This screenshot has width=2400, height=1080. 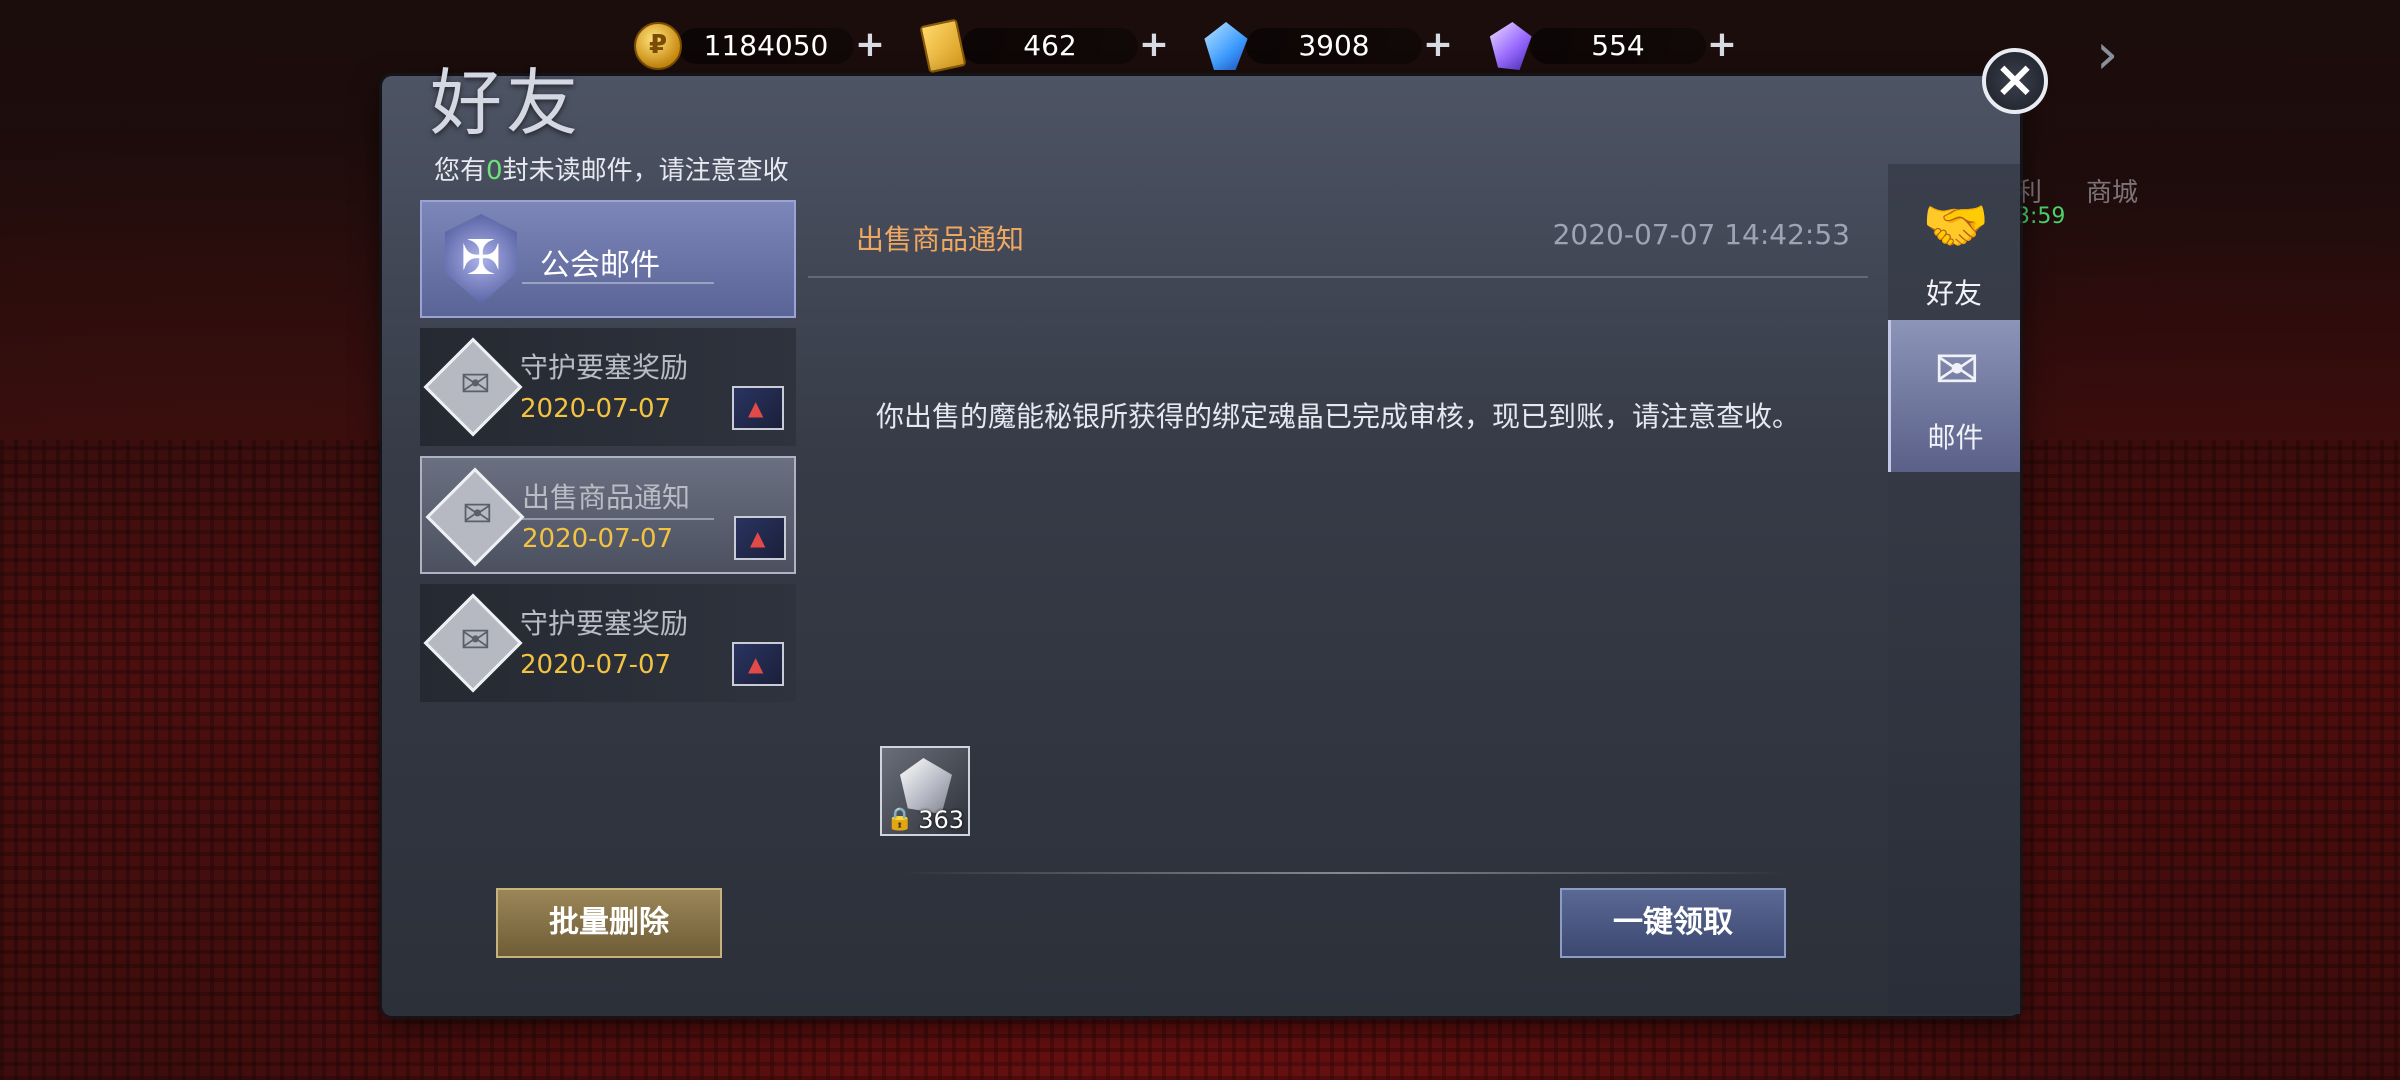 I want to click on unread-notice: 您有0封未读邮件，请注意查收, so click(x=611, y=168).